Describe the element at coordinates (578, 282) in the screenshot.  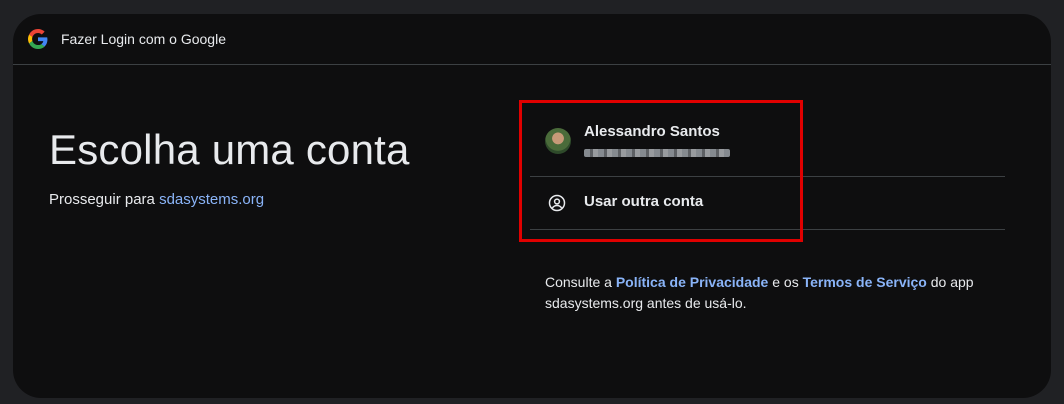
I see `footnote-text-1: Consulte a` at that location.